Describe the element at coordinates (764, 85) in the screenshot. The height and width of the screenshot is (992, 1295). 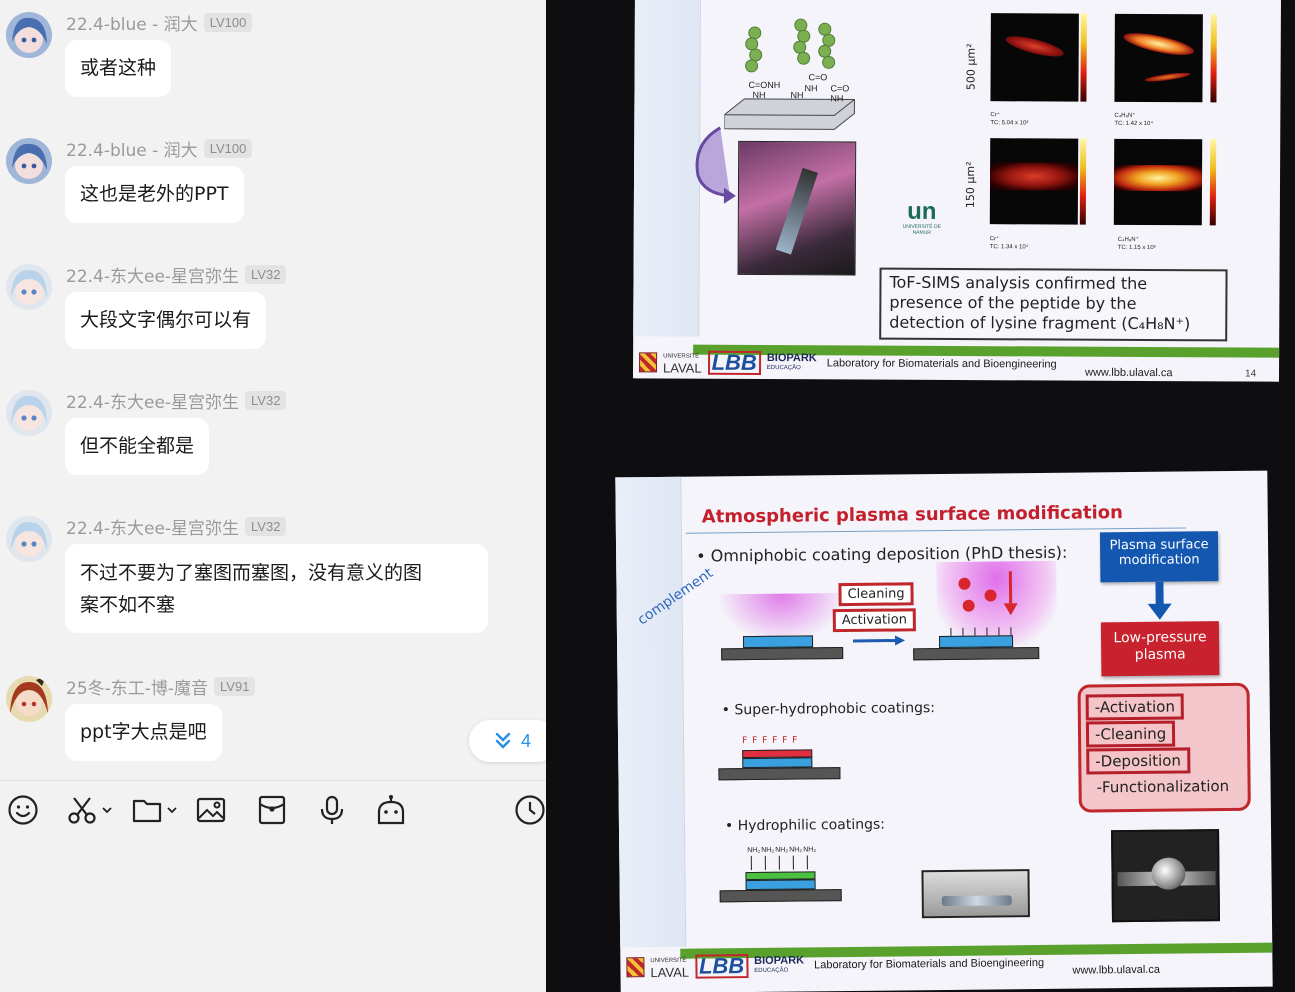
I see `chem-label: C=ONH` at that location.